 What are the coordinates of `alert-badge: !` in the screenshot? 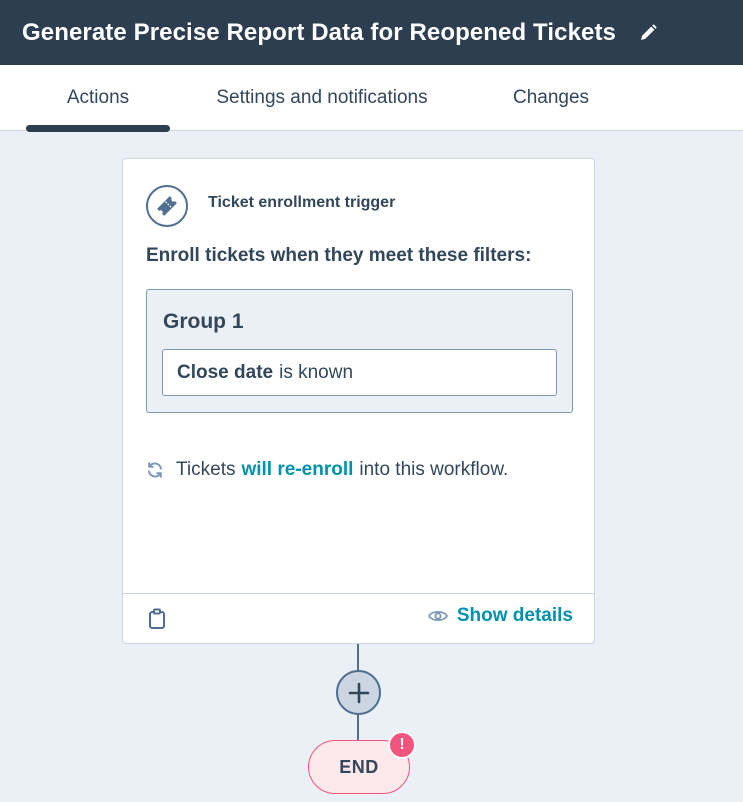 It's located at (402, 745).